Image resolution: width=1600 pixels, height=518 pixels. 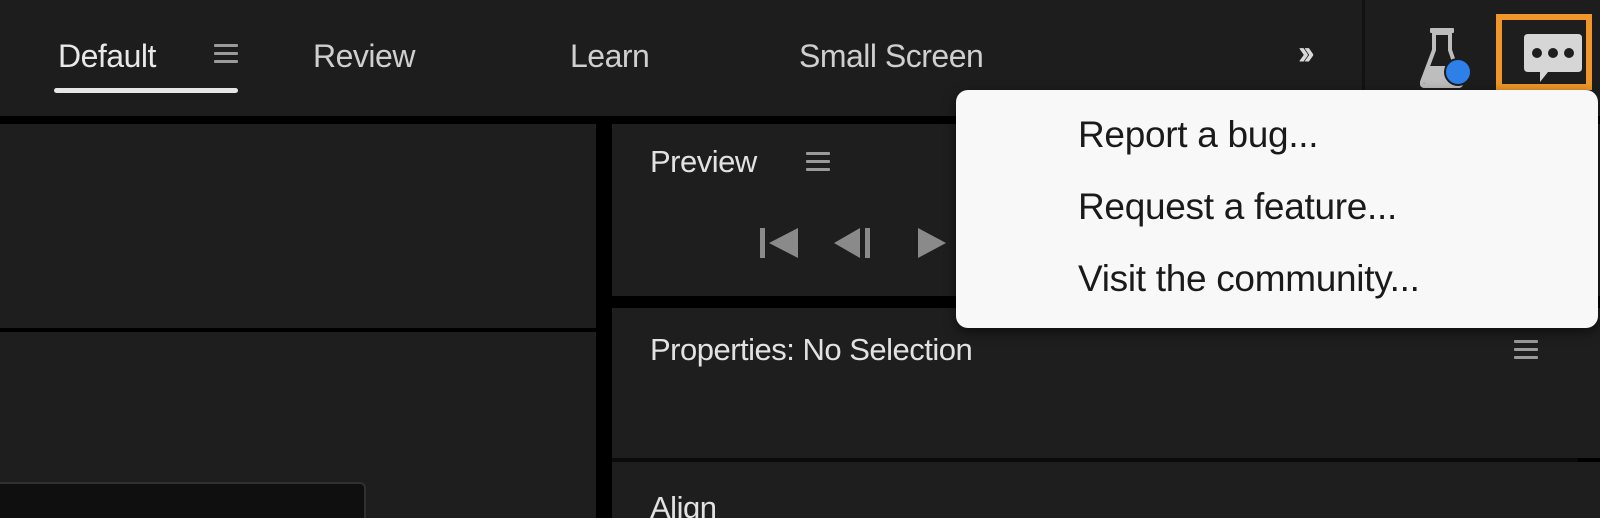 What do you see at coordinates (1526, 351) in the screenshot?
I see `properties-panel-menu-icon` at bounding box center [1526, 351].